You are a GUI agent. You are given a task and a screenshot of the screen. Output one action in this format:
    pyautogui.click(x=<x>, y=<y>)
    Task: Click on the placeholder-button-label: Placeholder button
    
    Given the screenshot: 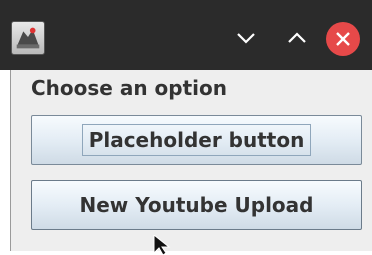 What is the action you would take?
    pyautogui.click(x=196, y=140)
    